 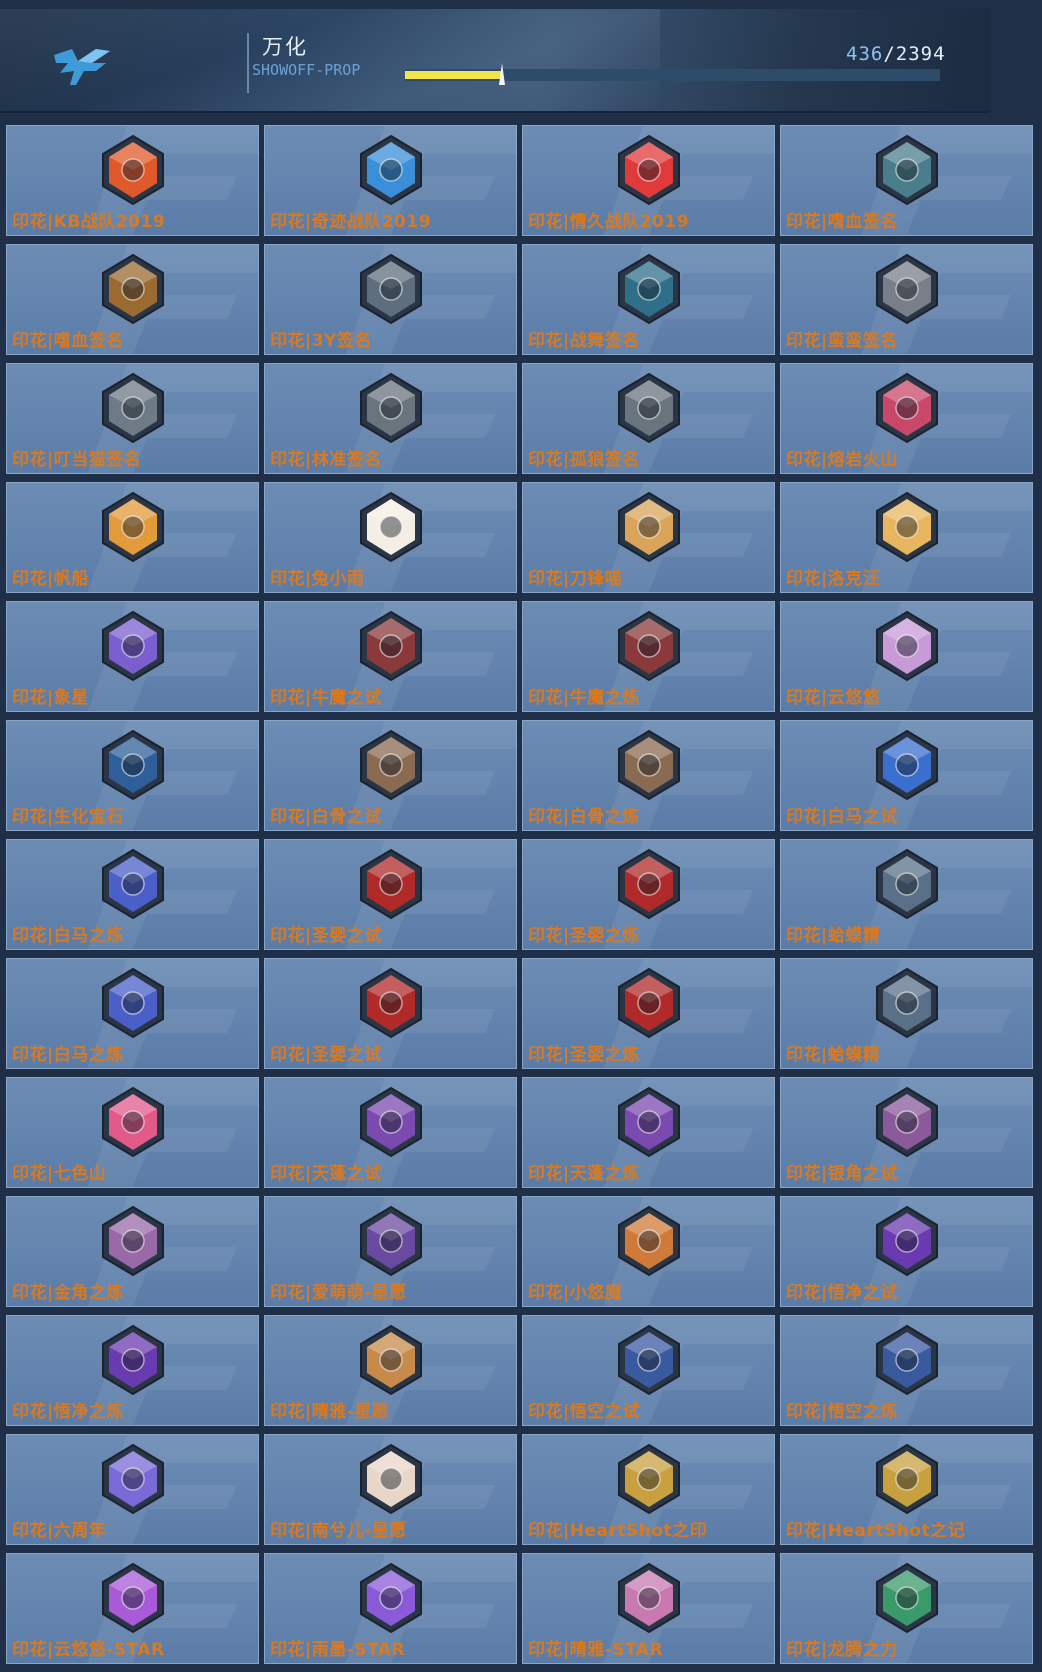 I want to click on sticker-item: 印花|白骨之试, so click(x=390, y=775).